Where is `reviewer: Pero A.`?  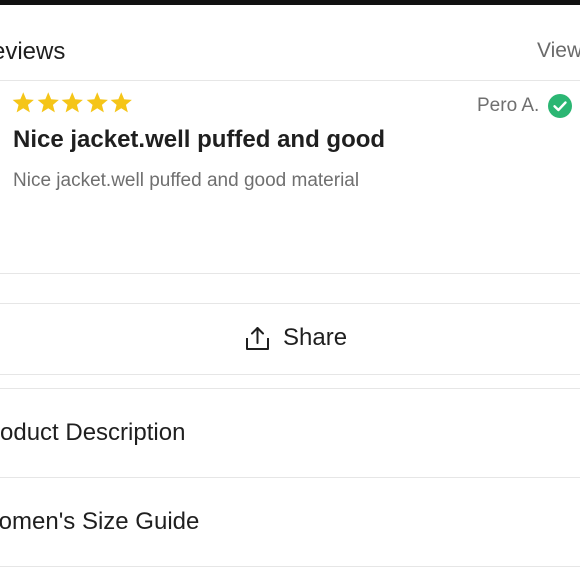 reviewer: Pero A. is located at coordinates (525, 106).